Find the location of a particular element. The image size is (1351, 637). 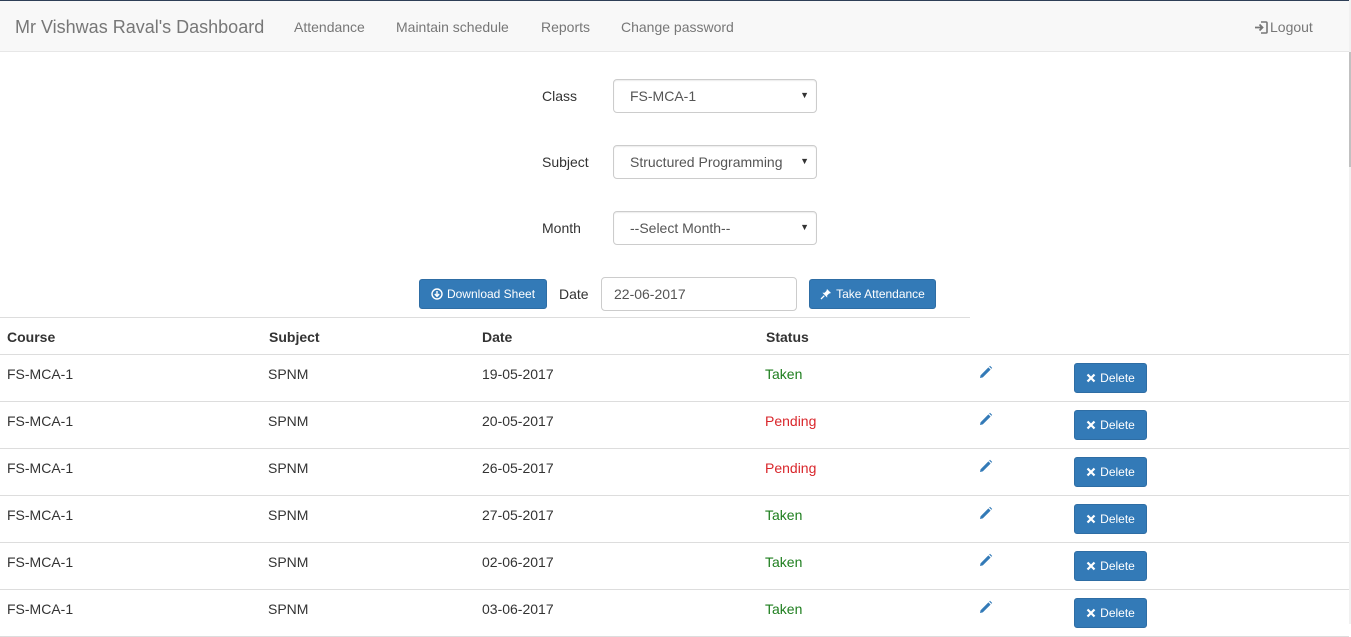

download-circle-icon is located at coordinates (437, 294).